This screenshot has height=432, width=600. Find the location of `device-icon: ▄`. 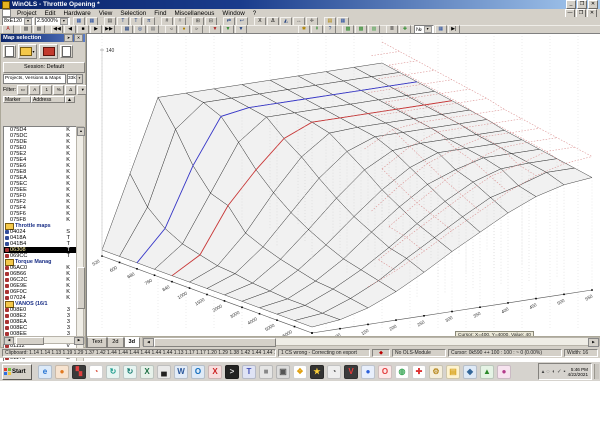

device-icon: ▄ is located at coordinates (164, 371).